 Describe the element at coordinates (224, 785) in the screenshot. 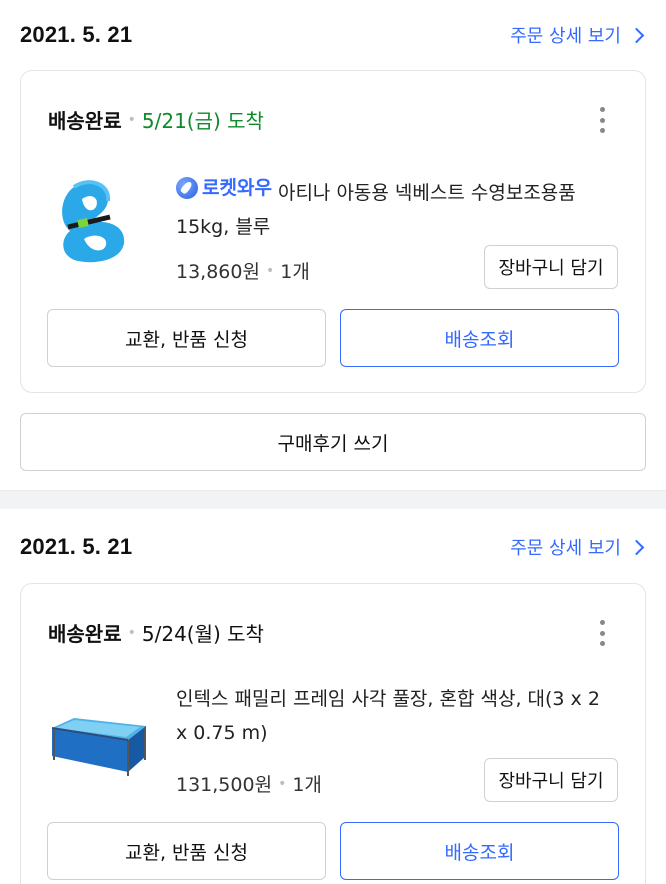

I see `product-price: 131,500원` at that location.